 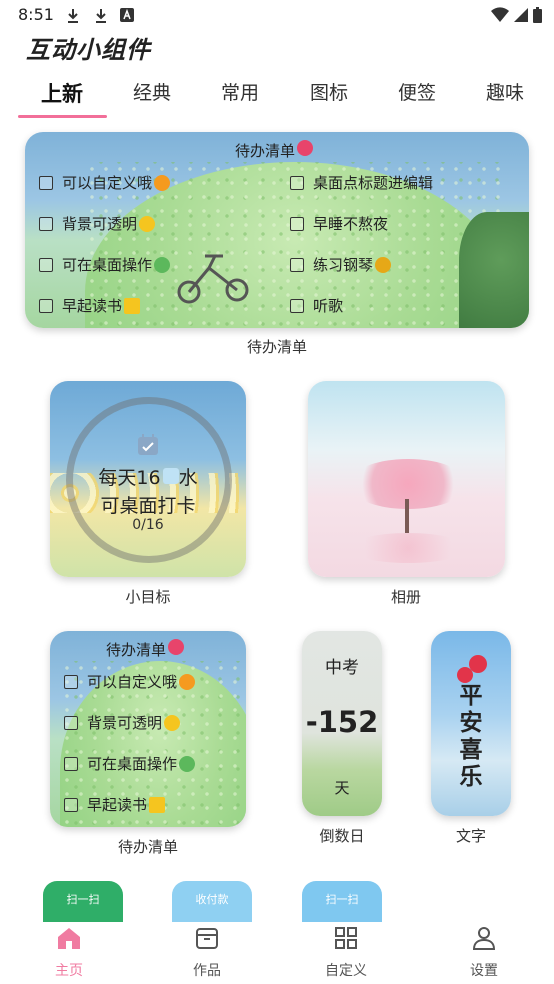 What do you see at coordinates (170, 476) in the screenshot?
I see `bottle-icon` at bounding box center [170, 476].